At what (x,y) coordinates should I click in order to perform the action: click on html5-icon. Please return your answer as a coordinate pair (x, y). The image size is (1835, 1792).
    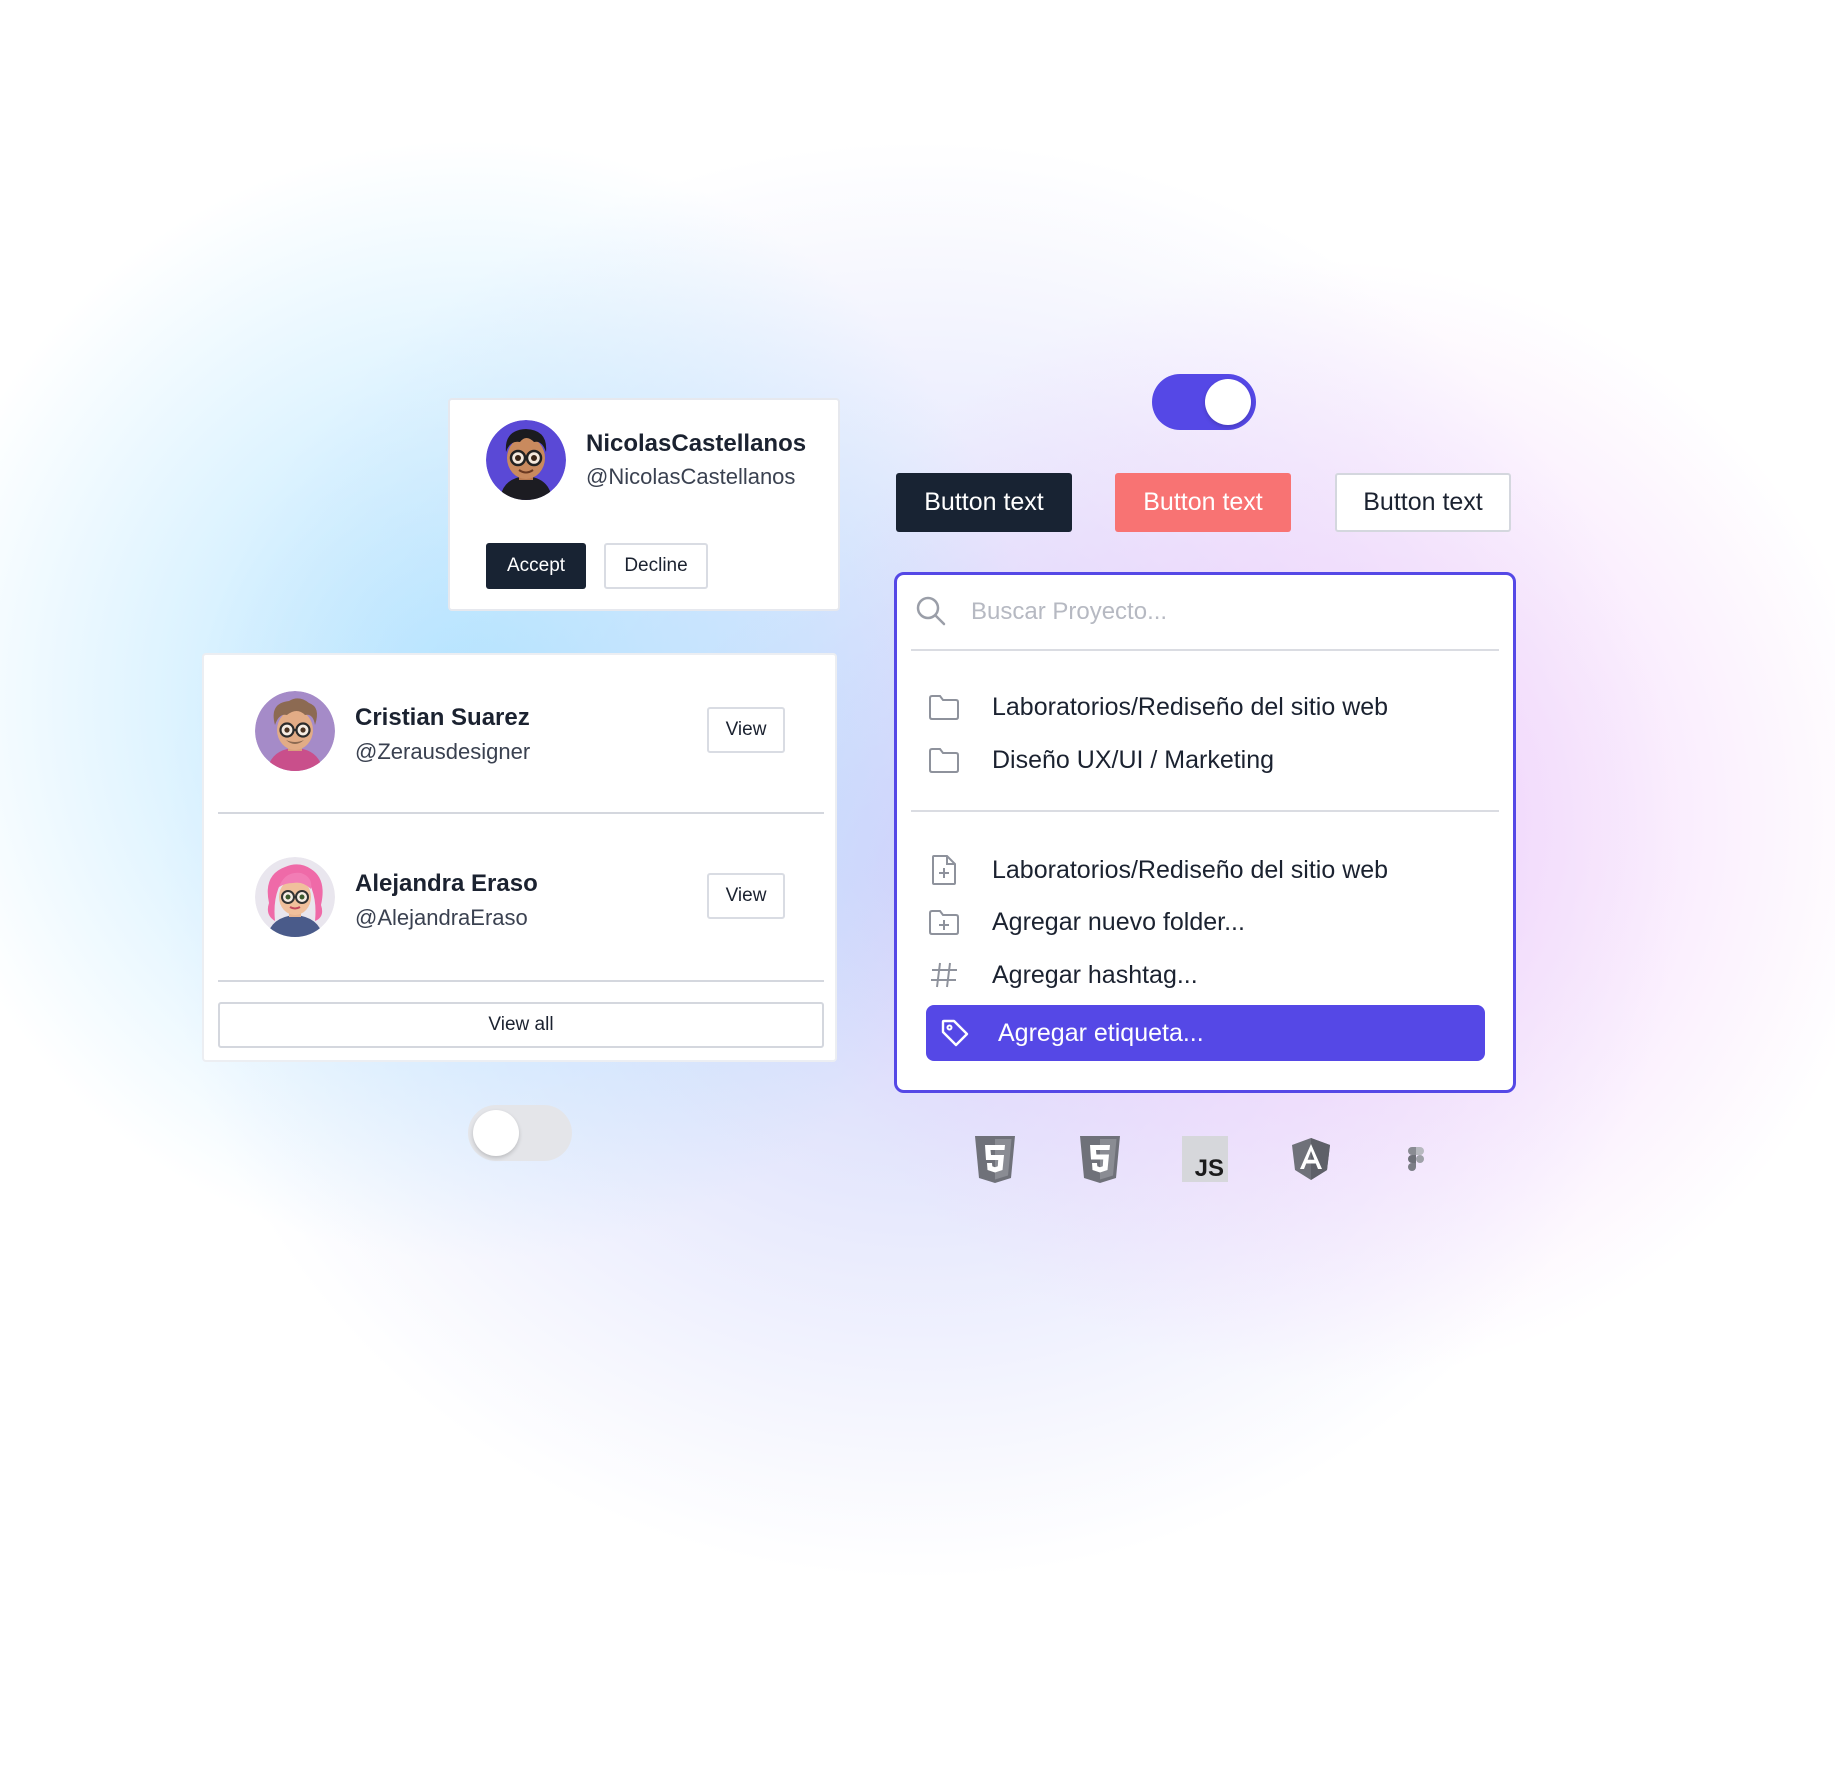
    Looking at the image, I should click on (995, 1159).